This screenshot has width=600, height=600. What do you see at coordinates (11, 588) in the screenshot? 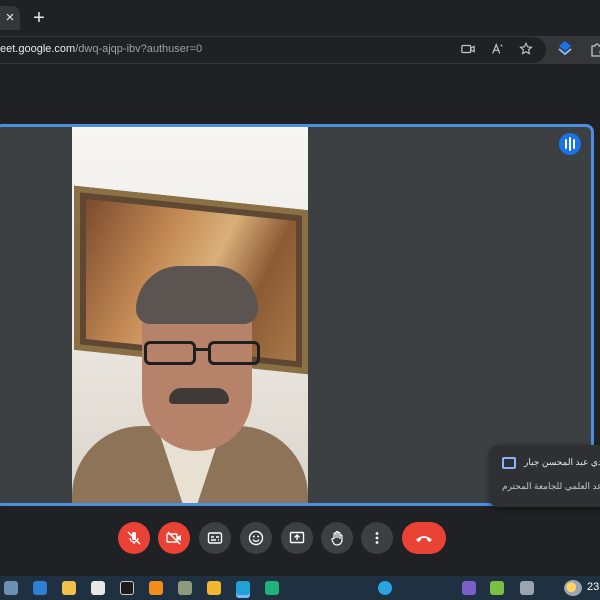
I see `task-view-icon` at bounding box center [11, 588].